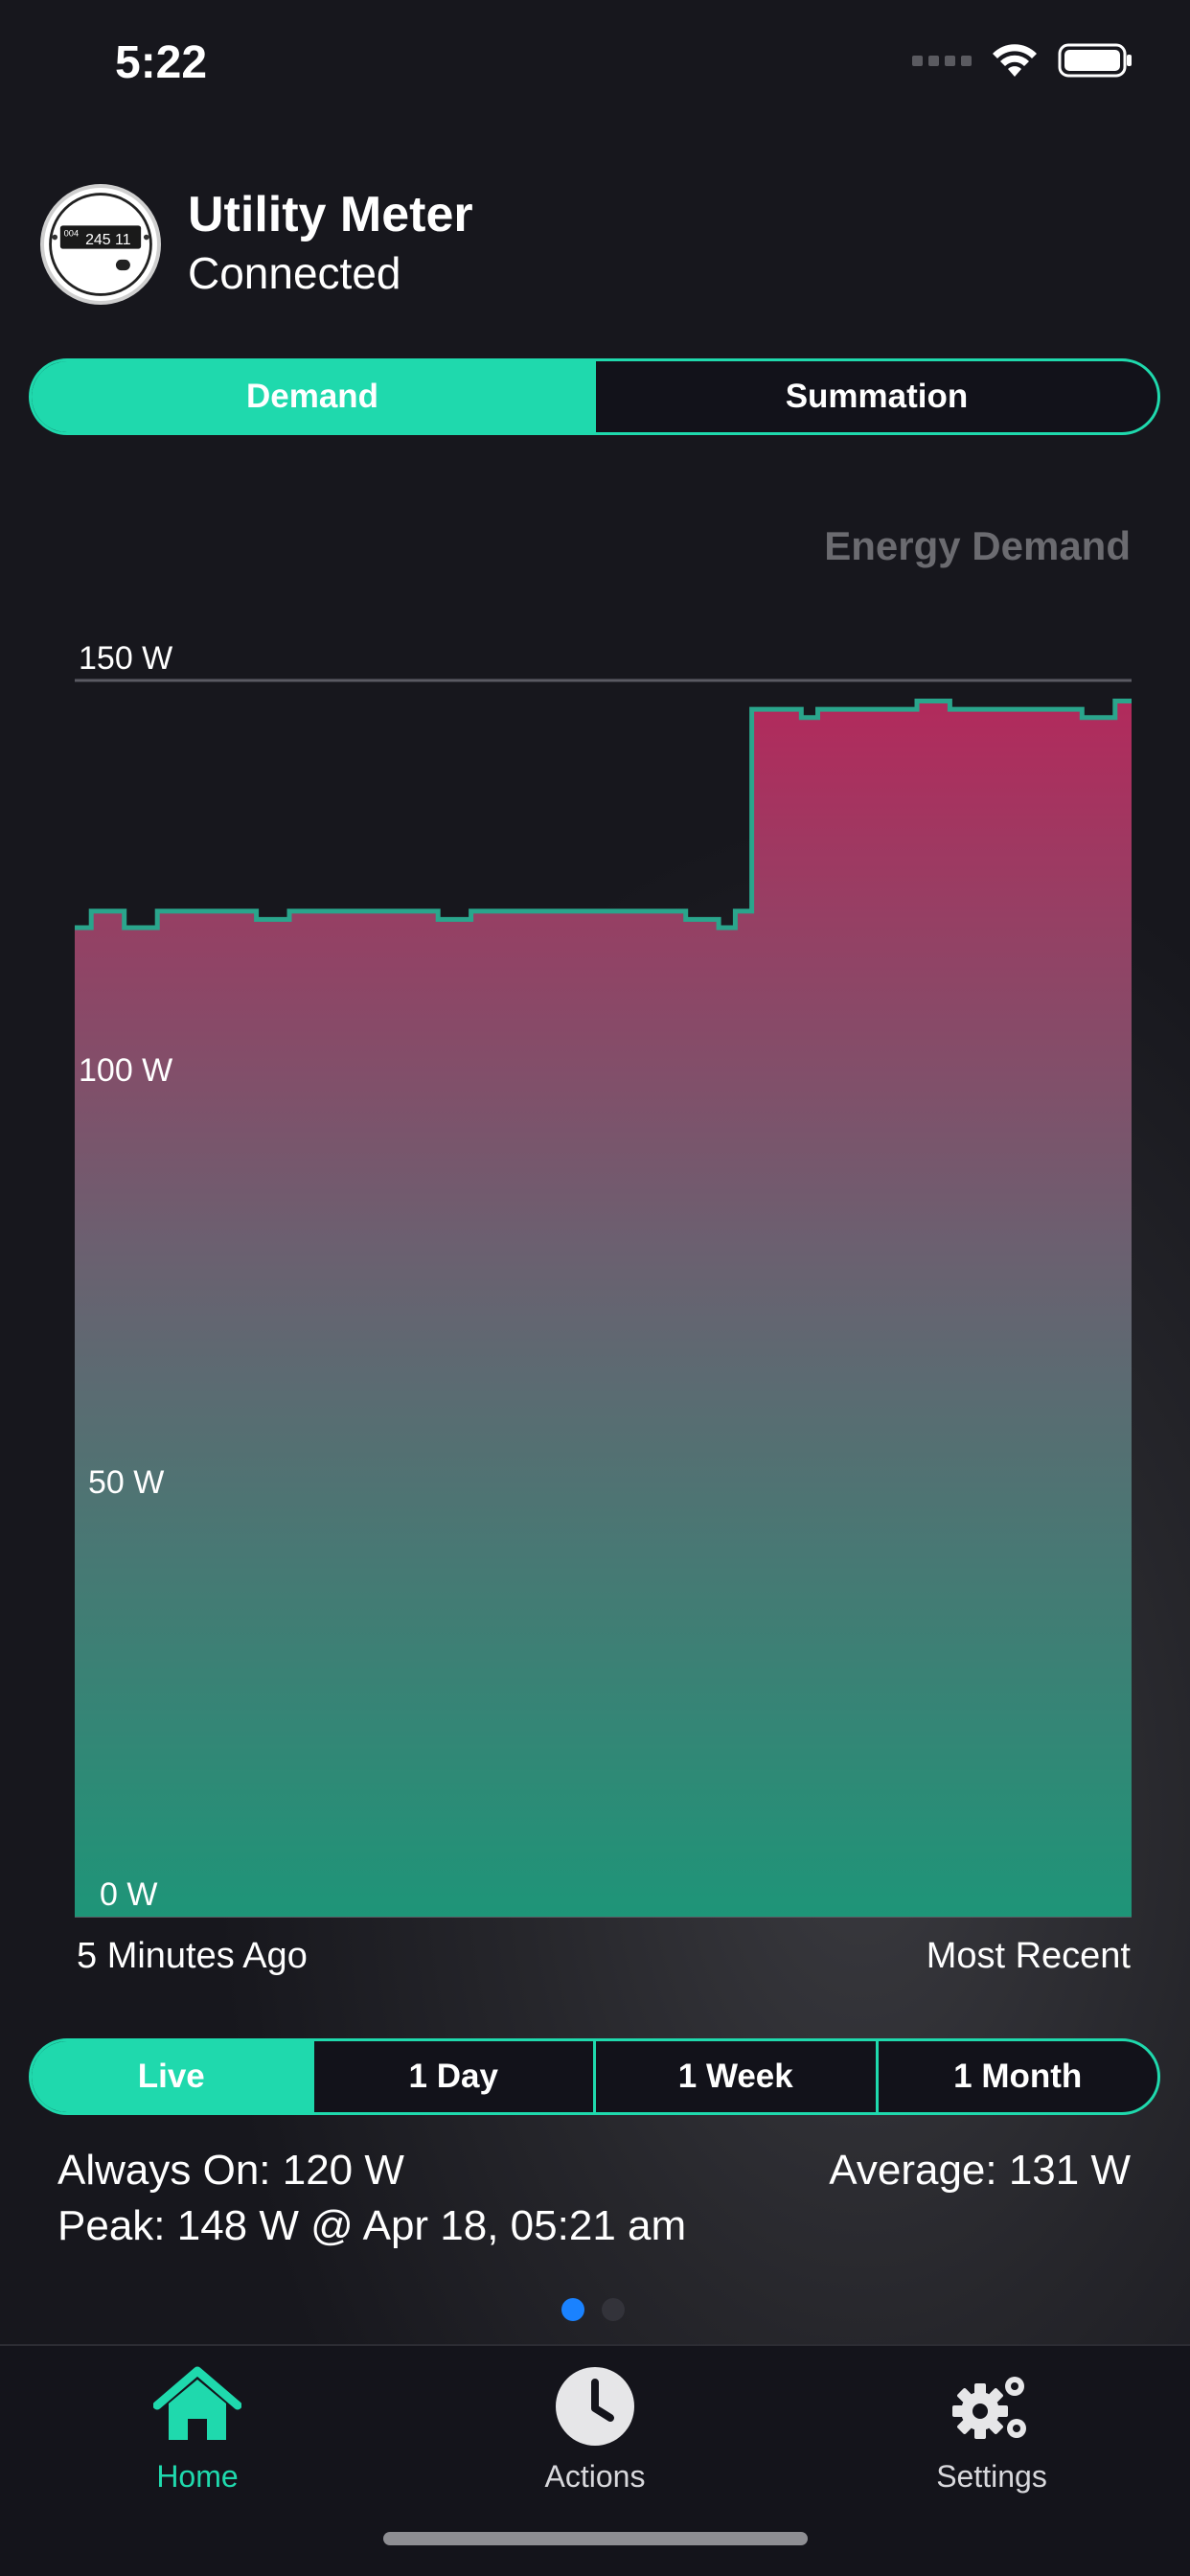  Describe the element at coordinates (1015, 60) in the screenshot. I see `wifi-icon` at that location.